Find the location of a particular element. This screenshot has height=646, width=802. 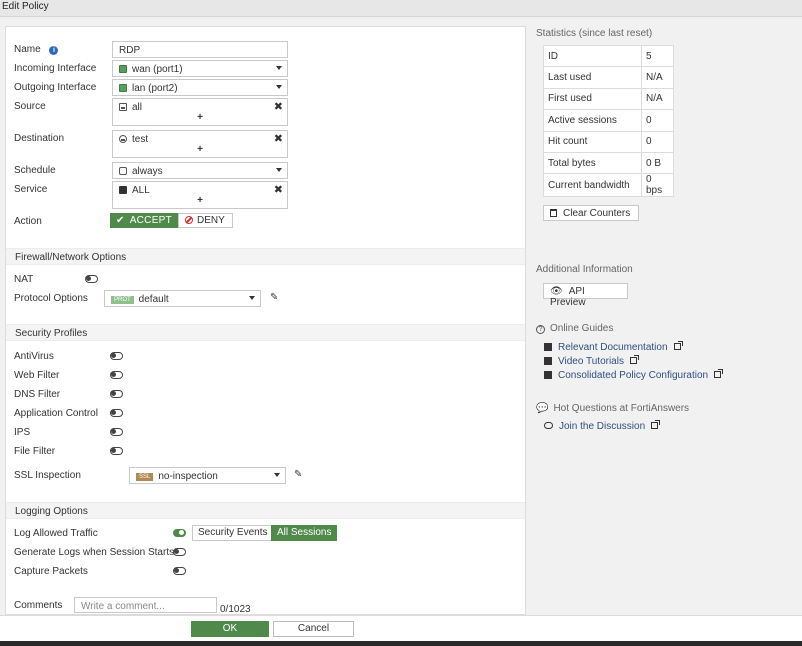

schedule-icon is located at coordinates (123, 171).